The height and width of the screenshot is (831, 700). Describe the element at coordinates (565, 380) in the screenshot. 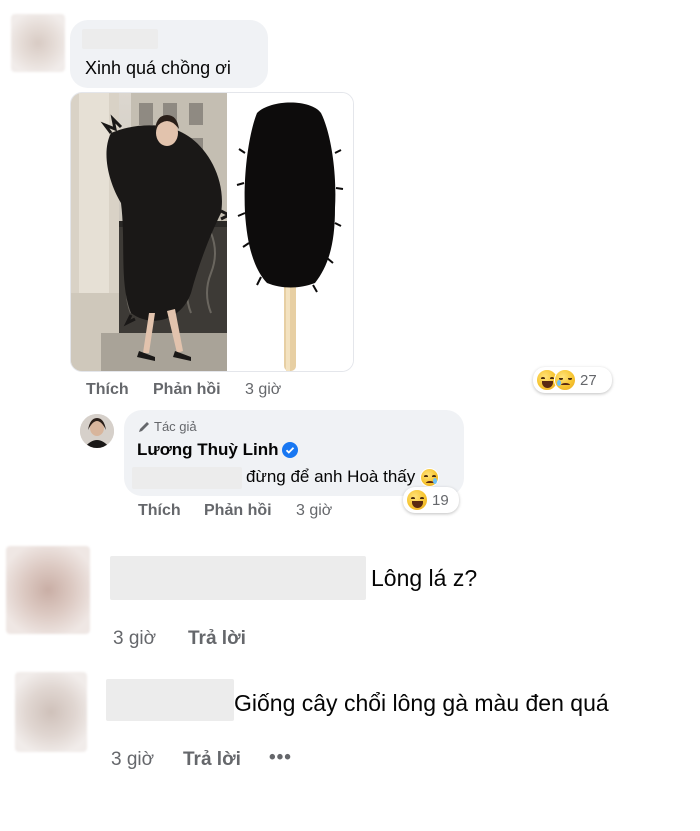

I see `crying-emoji-icon` at that location.